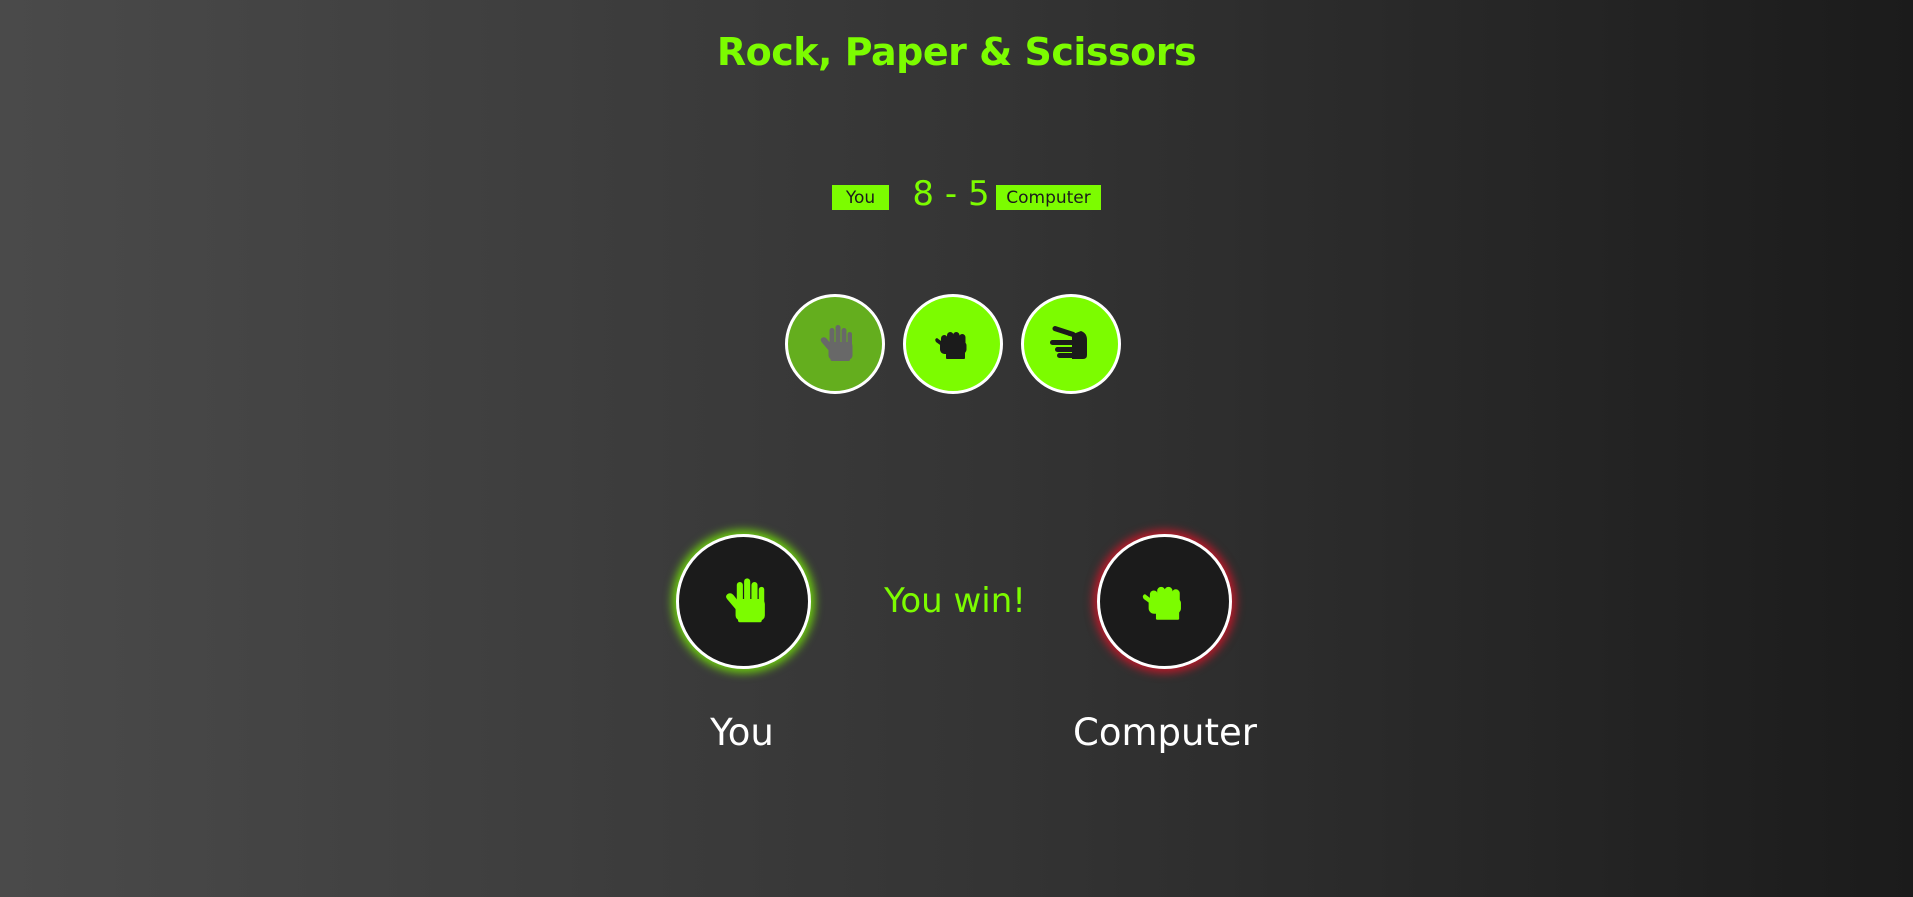 Image resolution: width=1913 pixels, height=897 pixels. What do you see at coordinates (951, 194) in the screenshot?
I see `score-value: 8 - 5` at bounding box center [951, 194].